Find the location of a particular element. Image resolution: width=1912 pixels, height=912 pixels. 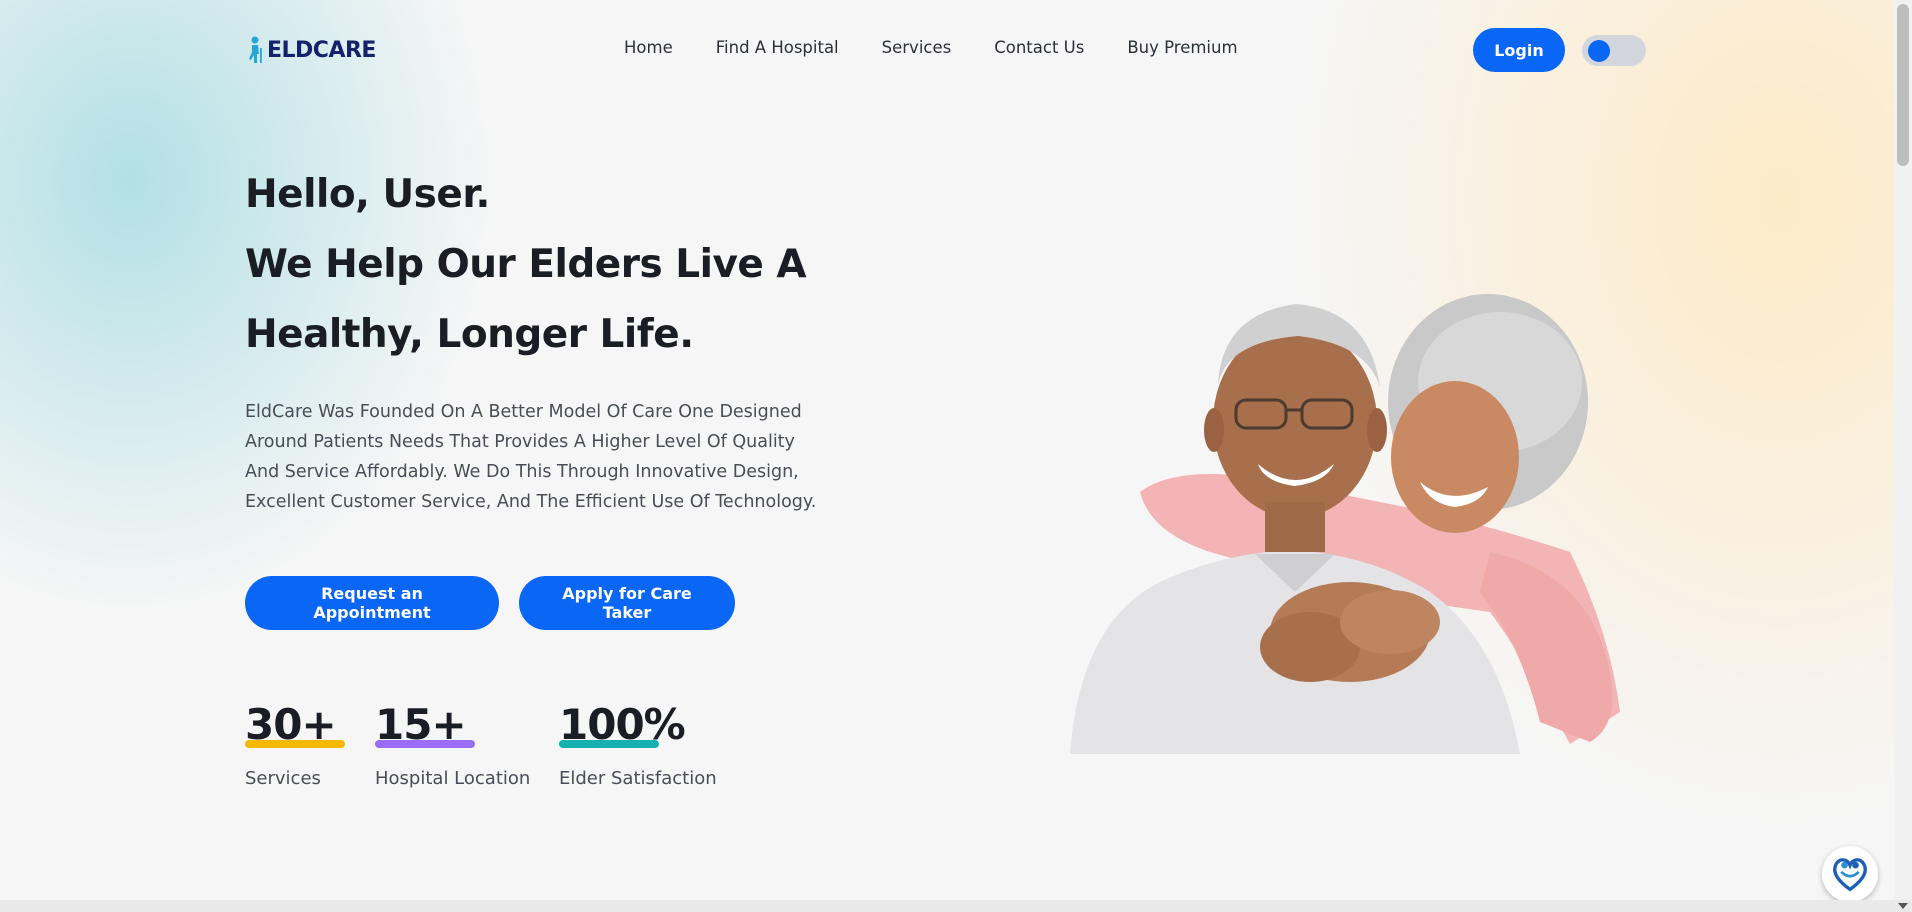

stat-value: 30+ is located at coordinates (291, 724).